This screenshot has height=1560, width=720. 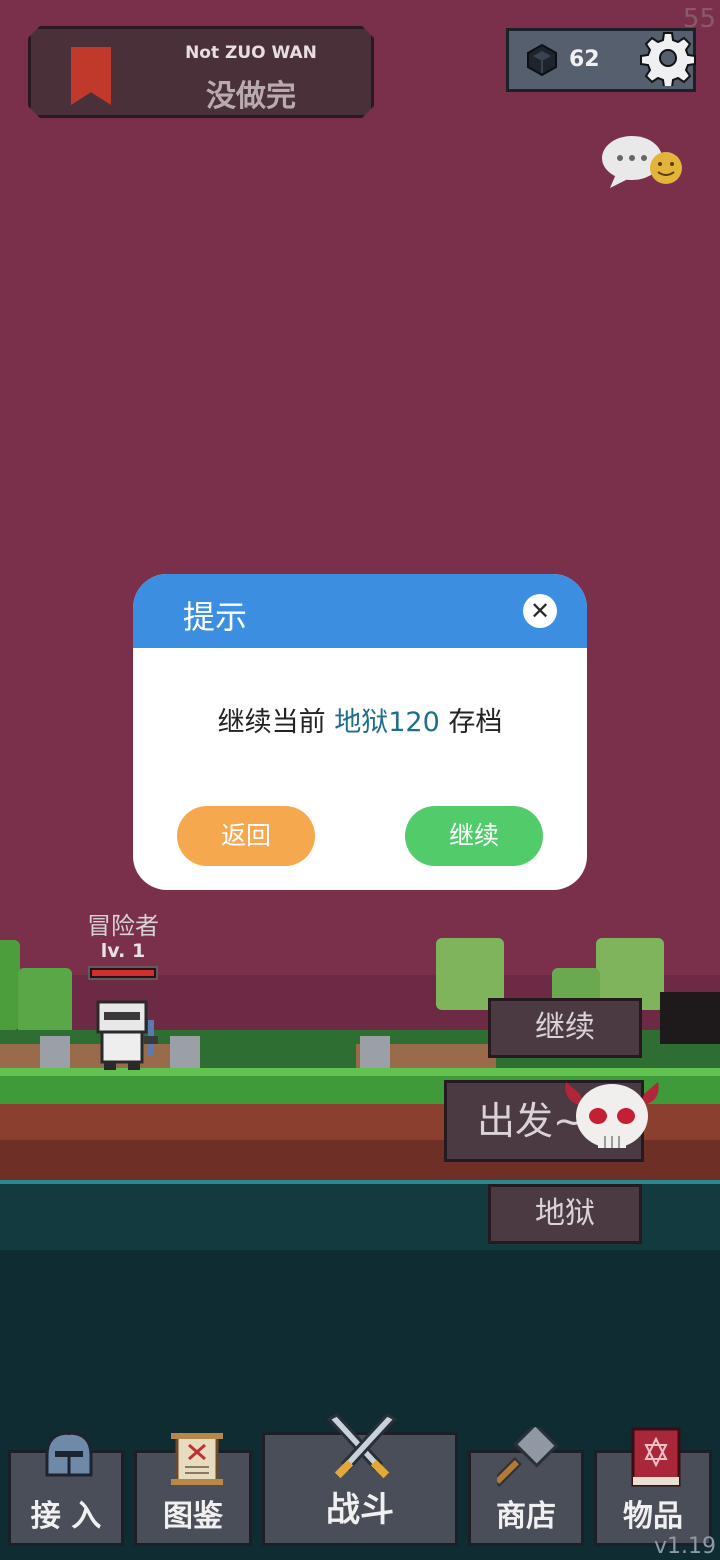 I want to click on crossed-swords-icon, so click(x=362, y=1446).